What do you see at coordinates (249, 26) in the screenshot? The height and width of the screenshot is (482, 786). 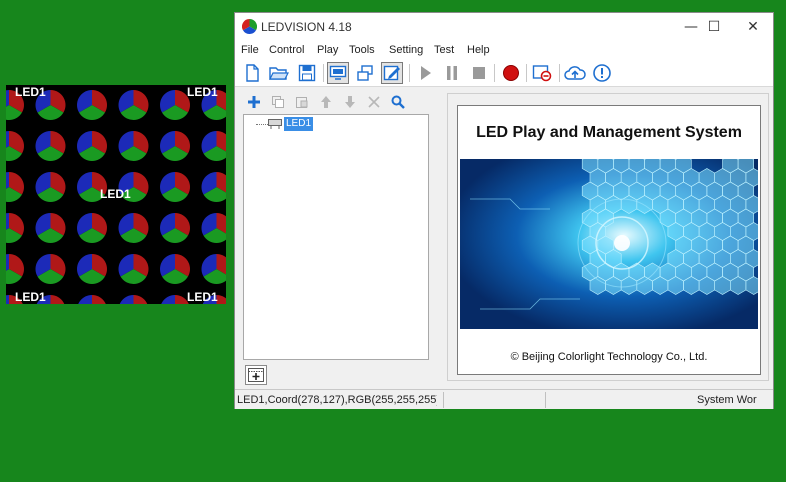 I see `app-logo-icon` at bounding box center [249, 26].